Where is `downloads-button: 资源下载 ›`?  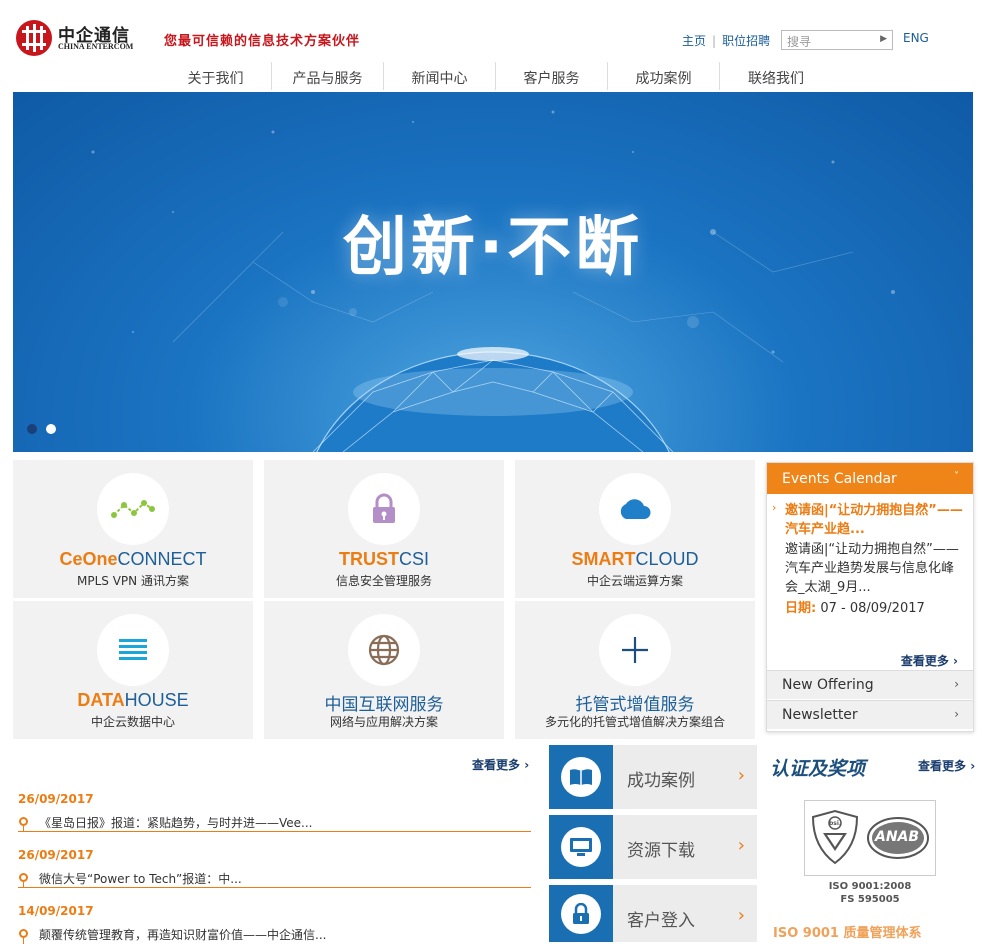
downloads-button: 资源下载 › is located at coordinates (653, 847).